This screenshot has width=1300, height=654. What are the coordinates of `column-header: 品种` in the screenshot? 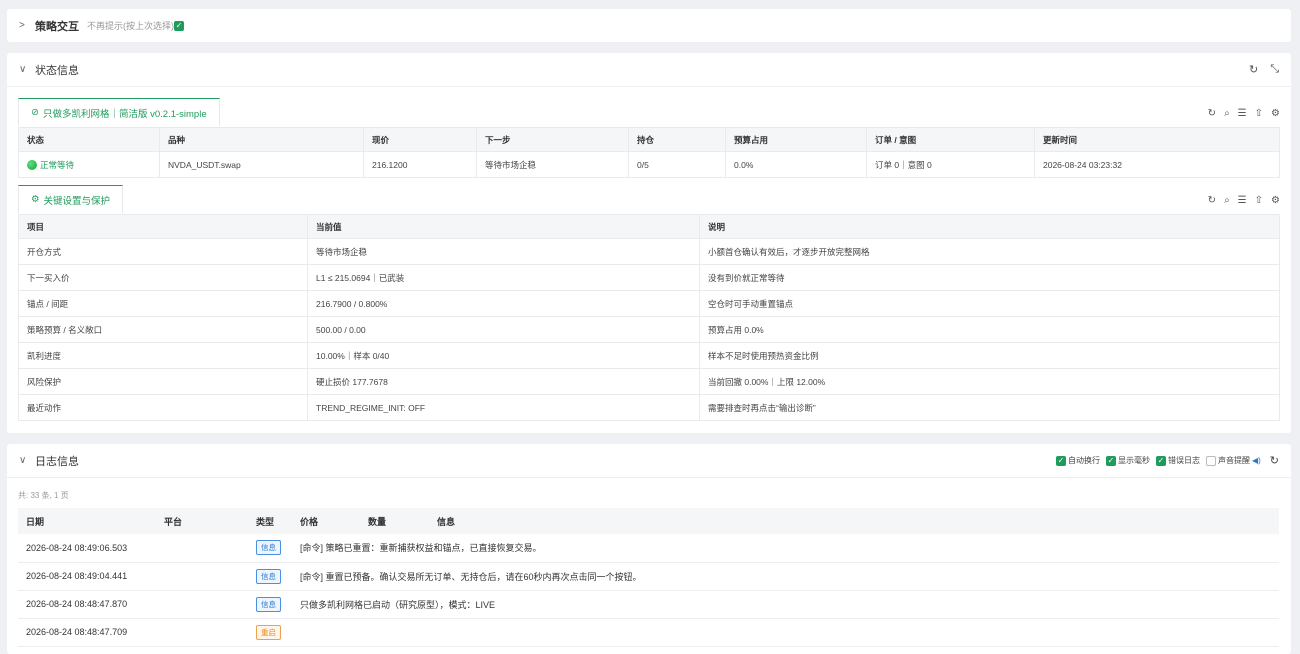 It's located at (261, 139).